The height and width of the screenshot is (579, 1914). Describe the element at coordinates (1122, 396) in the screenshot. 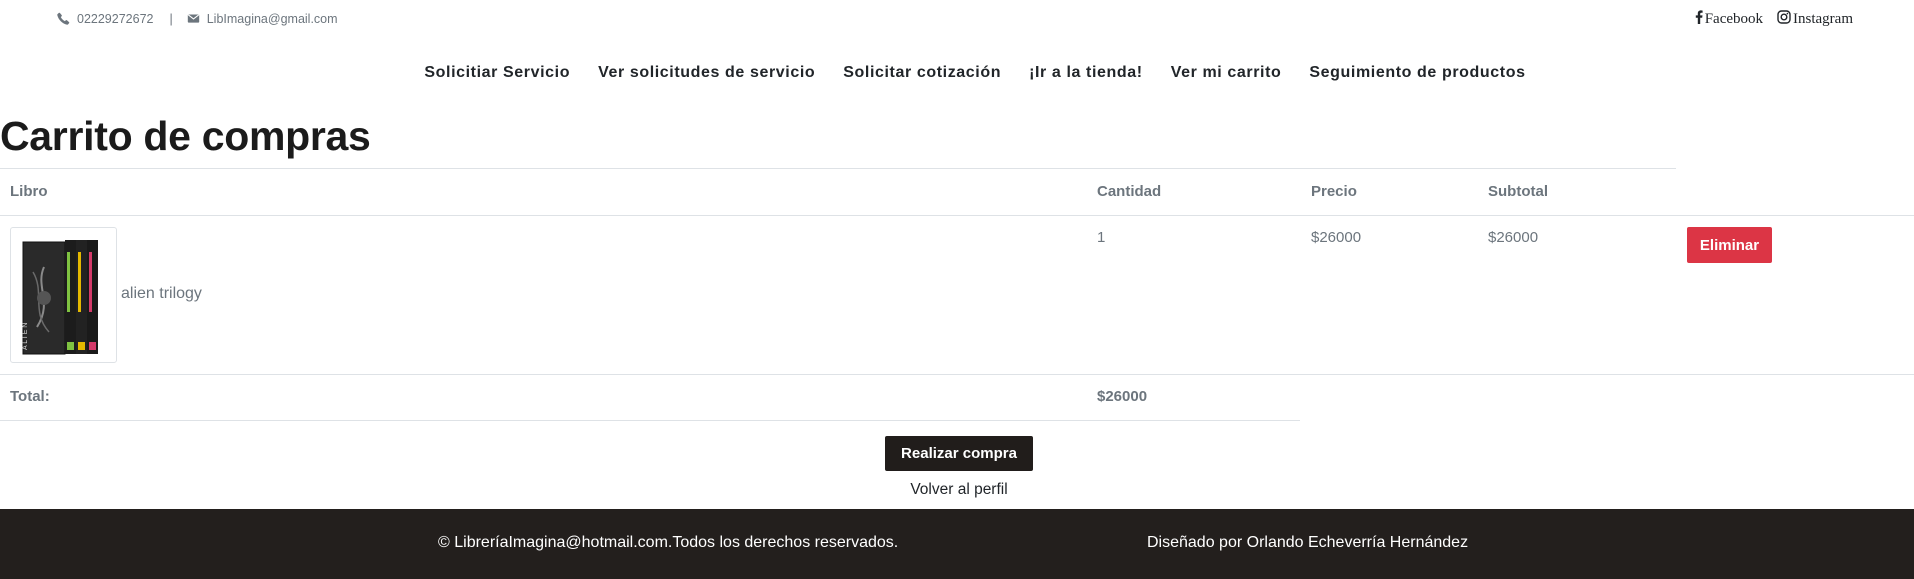

I see `total-value: $26000` at that location.